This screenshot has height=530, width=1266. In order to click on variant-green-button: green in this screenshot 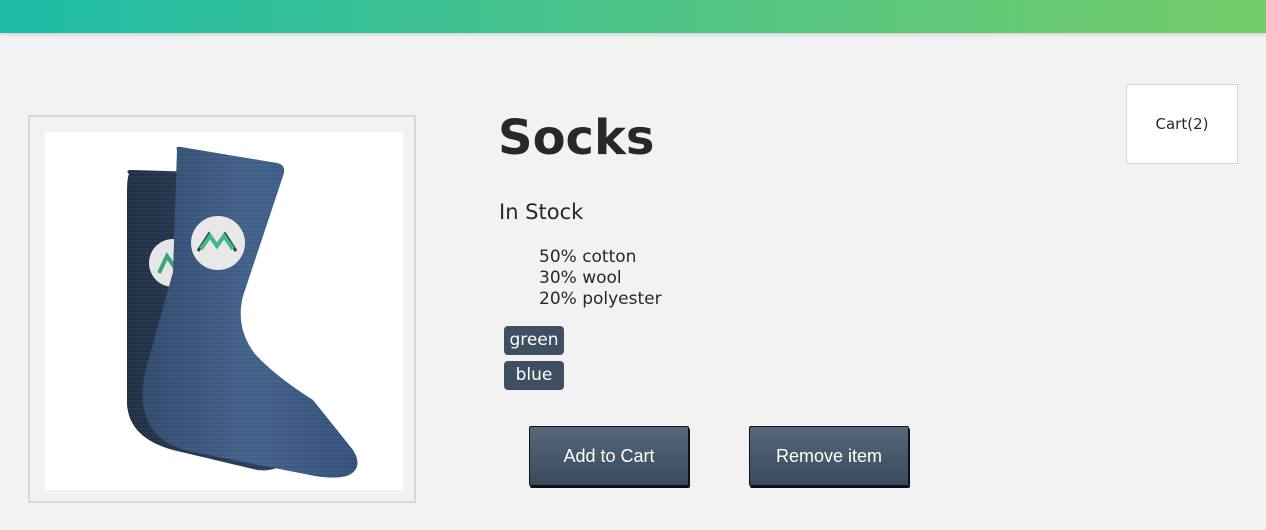, I will do `click(534, 340)`.